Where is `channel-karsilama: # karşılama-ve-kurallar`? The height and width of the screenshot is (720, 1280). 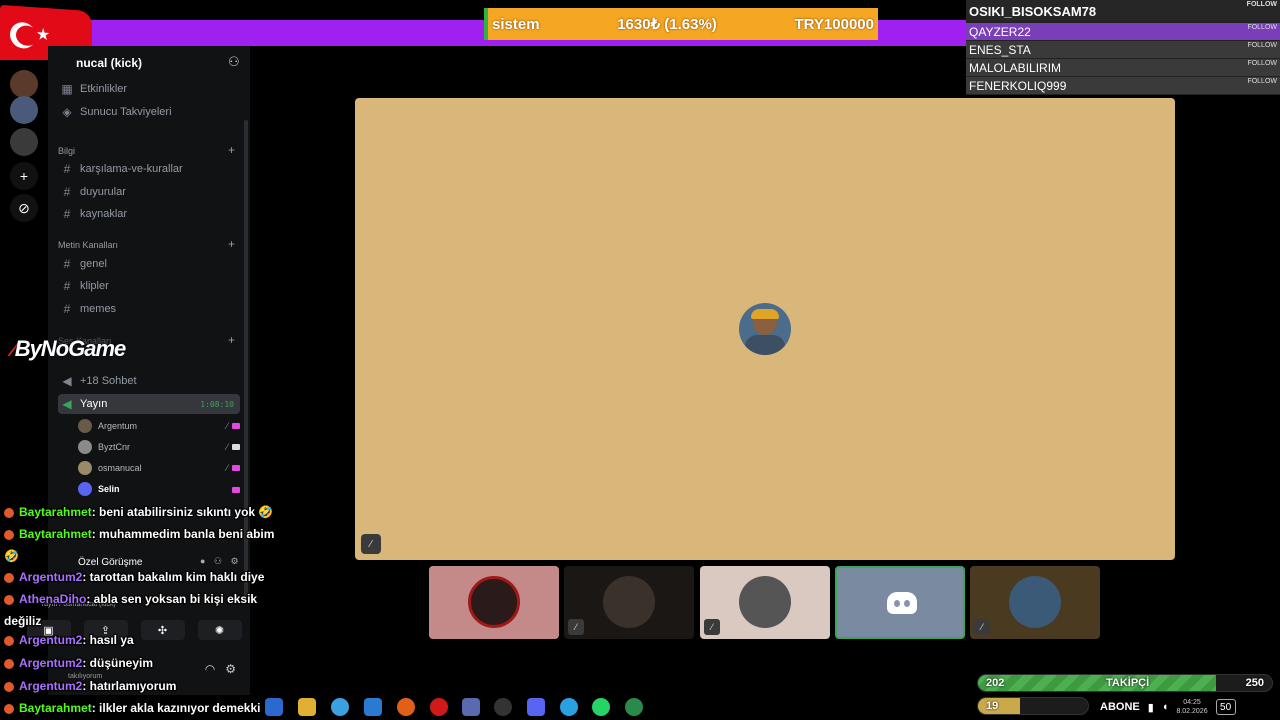
channel-karsilama: # karşılama-ve-kurallar is located at coordinates (149, 169).